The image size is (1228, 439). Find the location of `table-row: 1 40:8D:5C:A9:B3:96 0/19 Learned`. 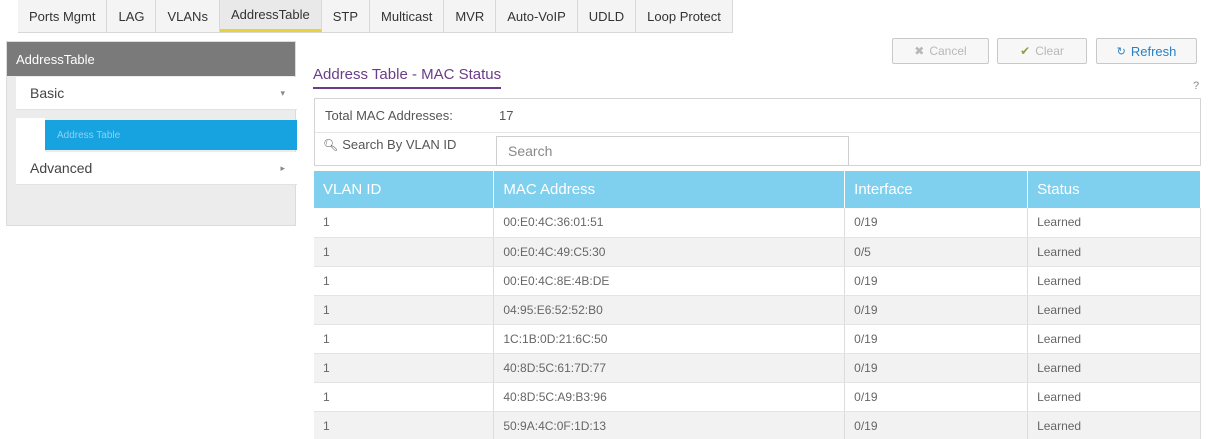

table-row: 1 40:8D:5C:A9:B3:96 0/19 Learned is located at coordinates (757, 397).